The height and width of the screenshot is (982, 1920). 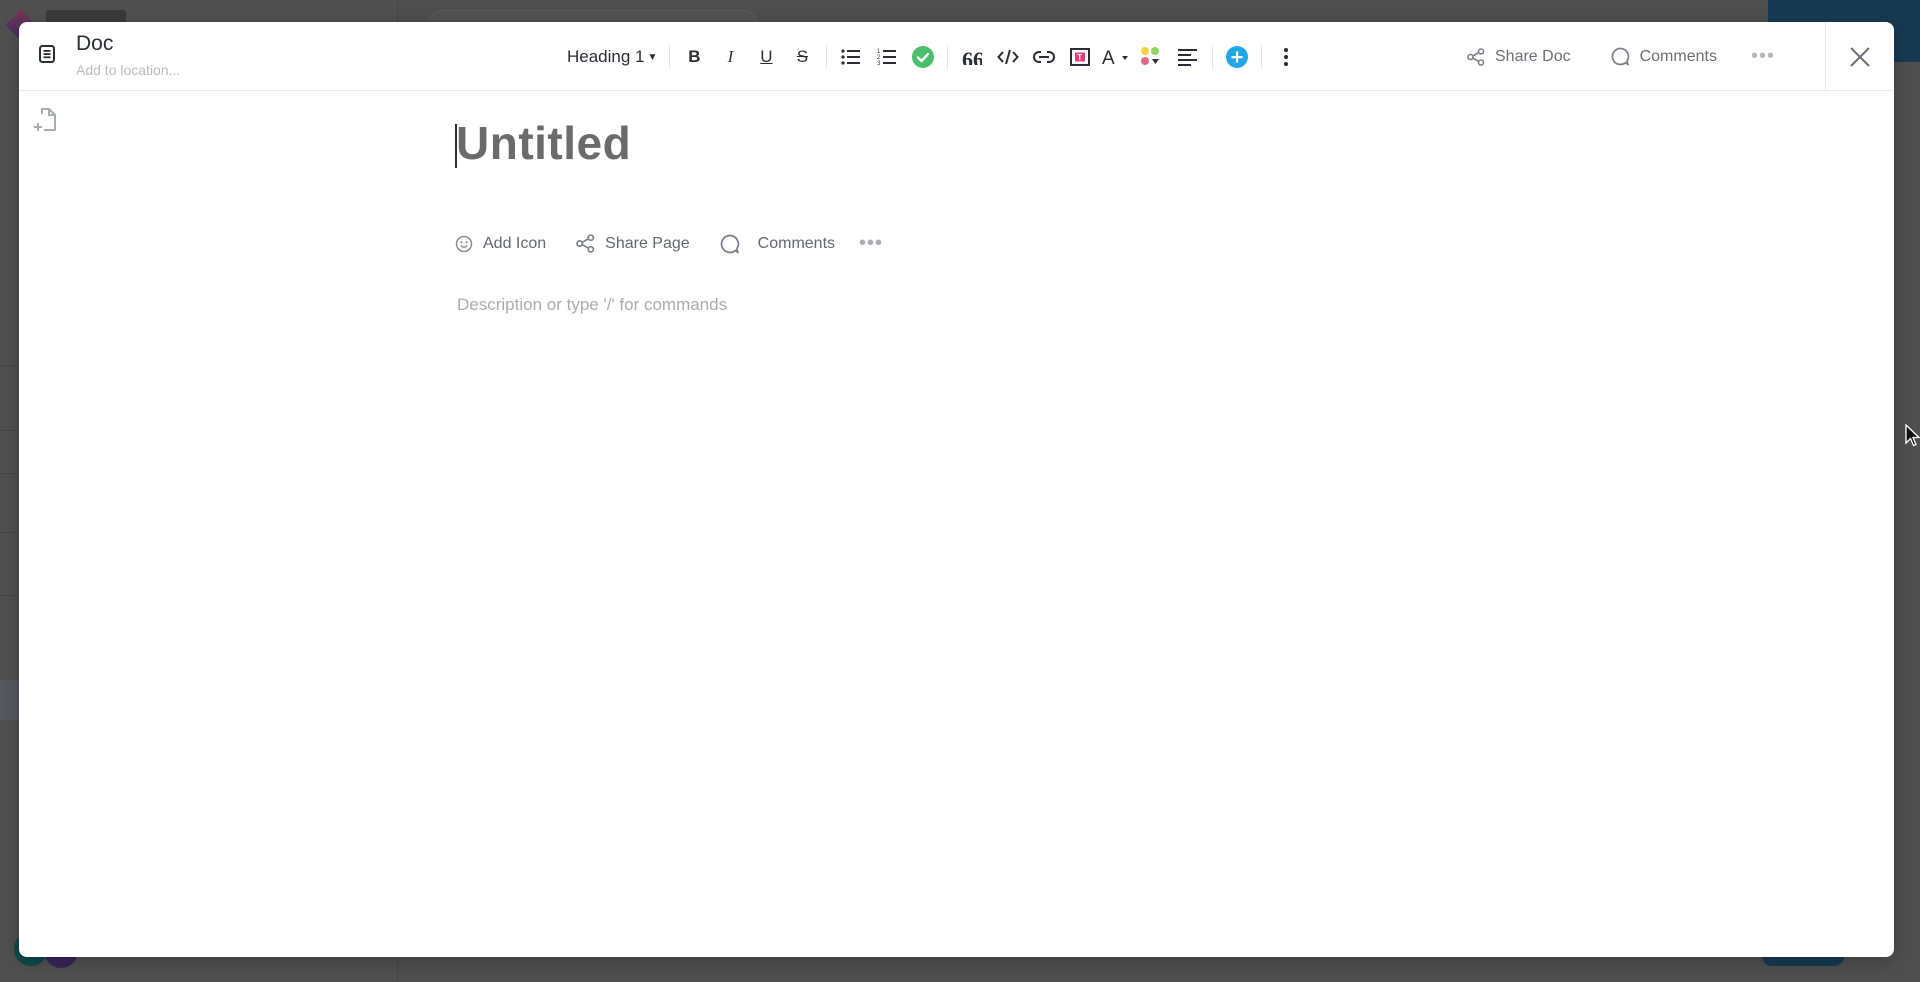 What do you see at coordinates (879, 64) in the screenshot?
I see `svg-text: 3` at bounding box center [879, 64].